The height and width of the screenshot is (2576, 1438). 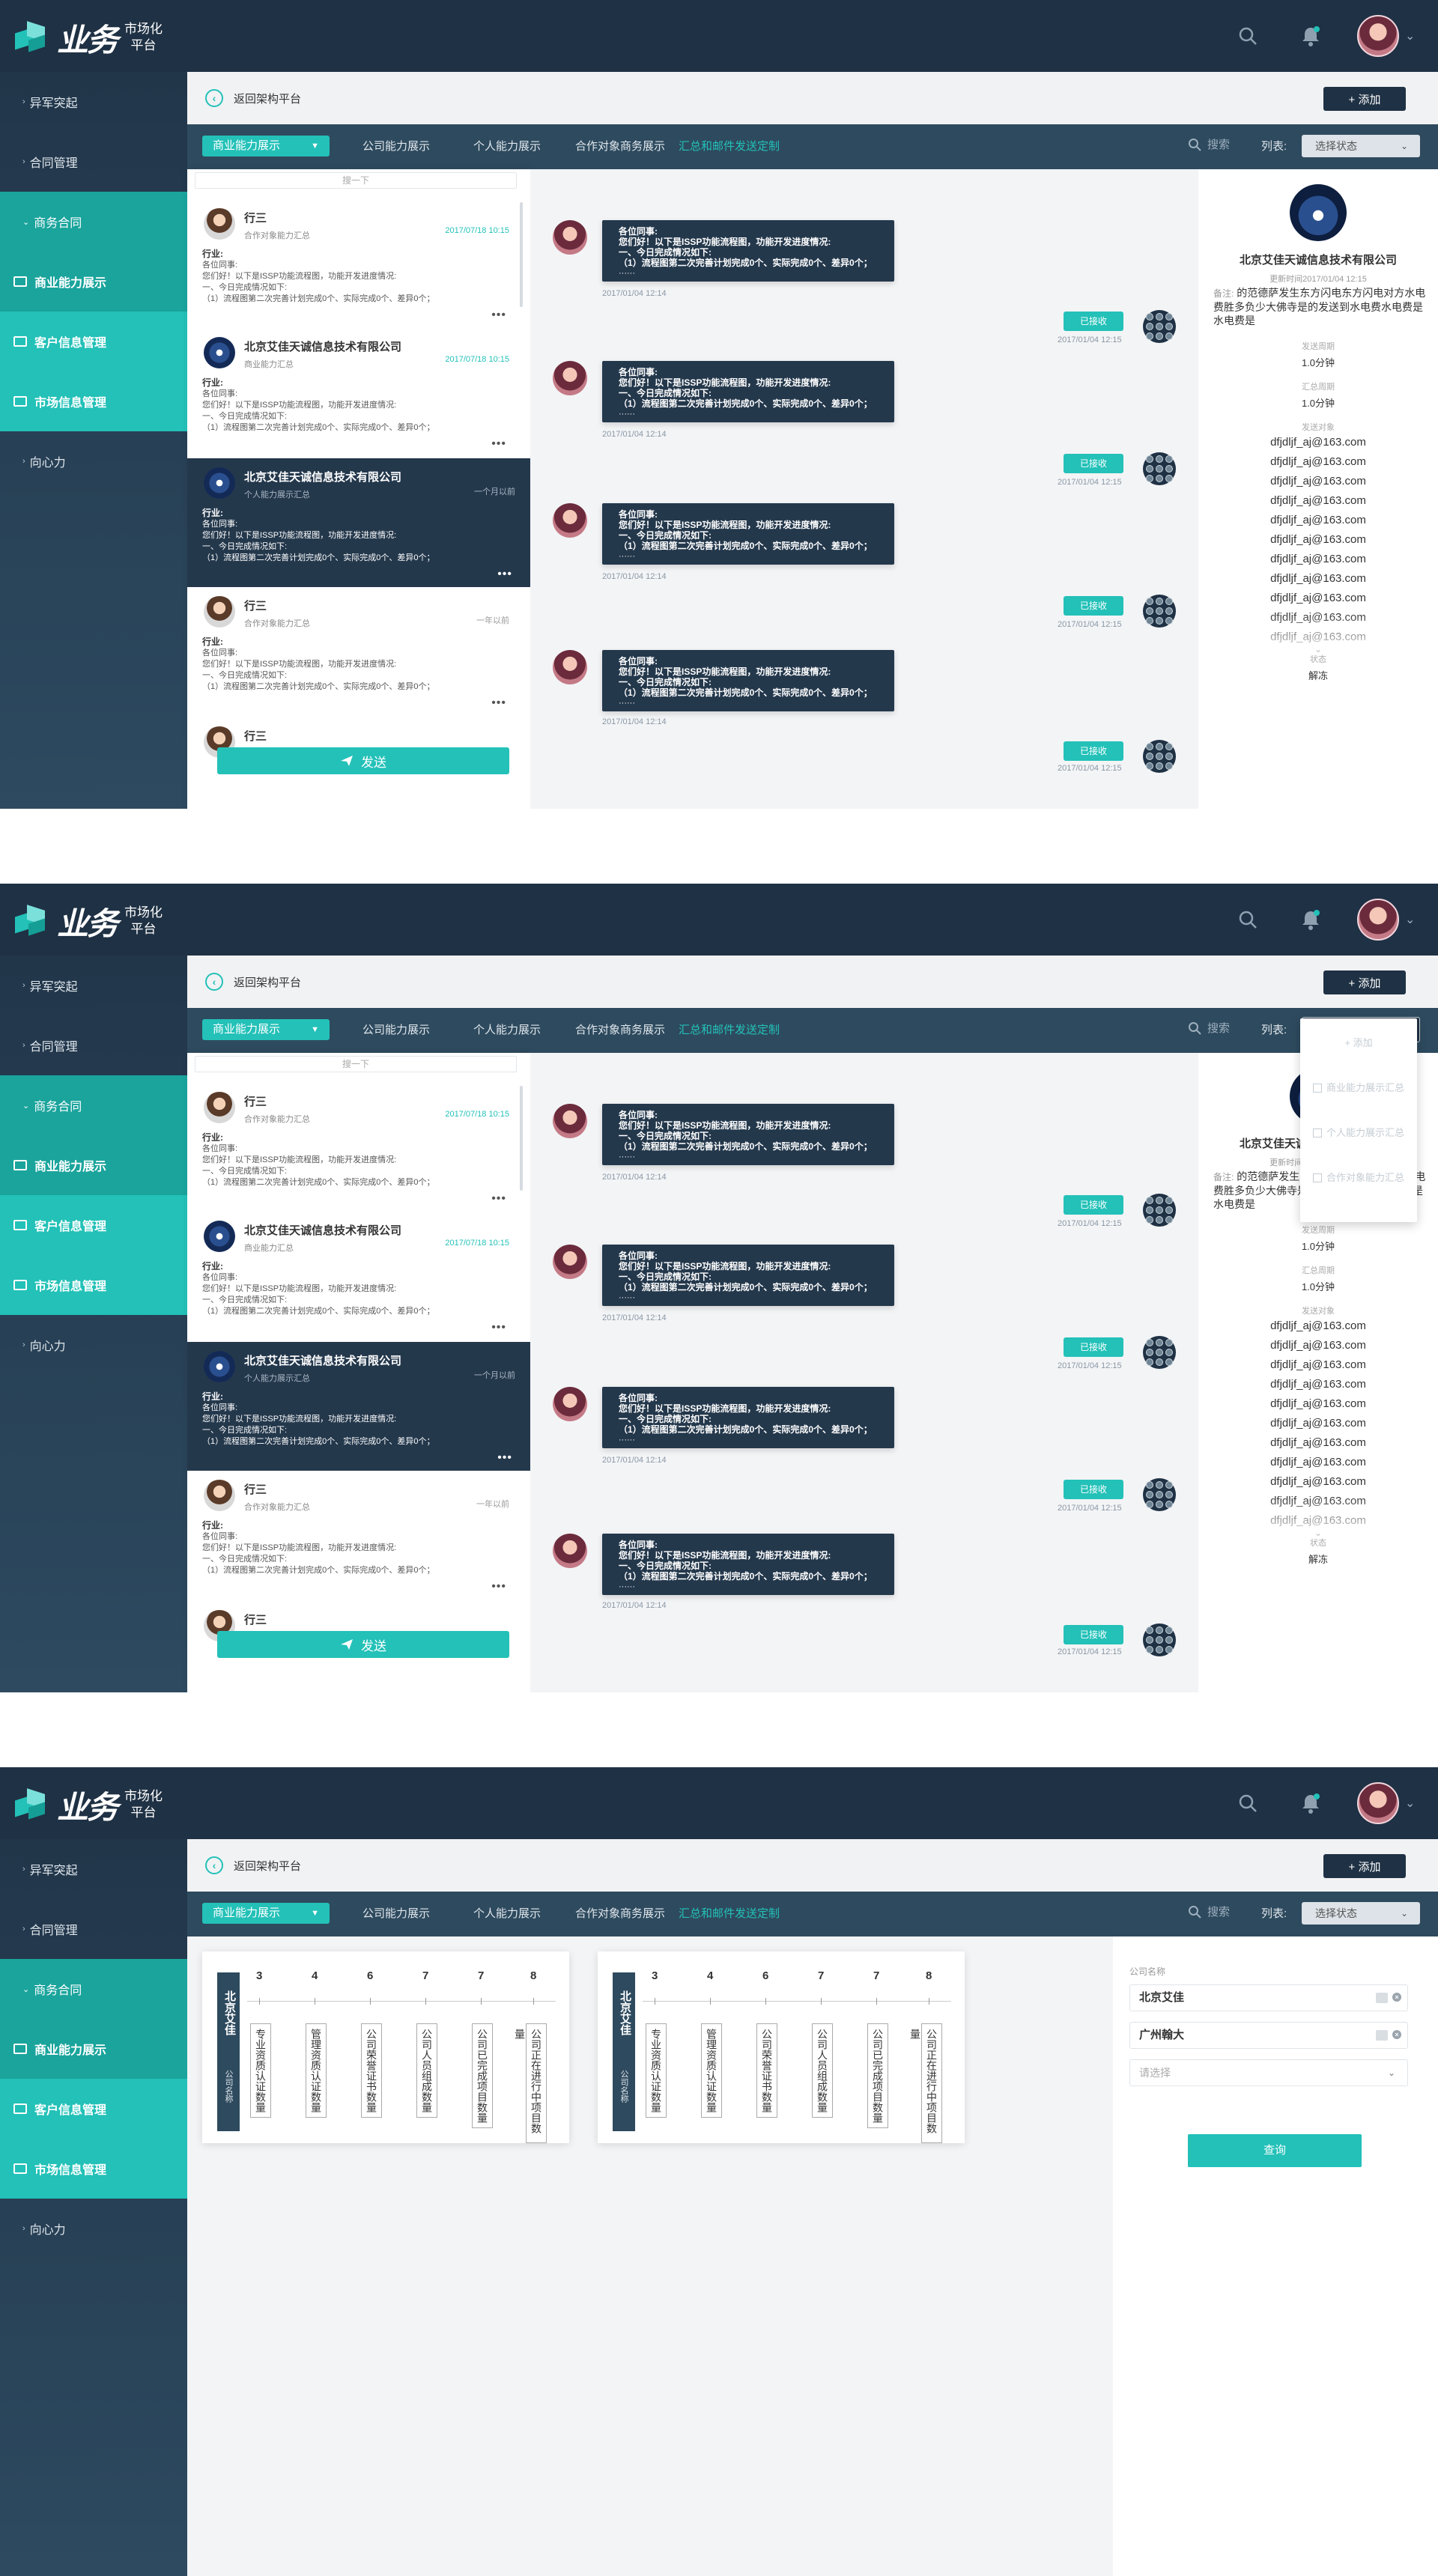 I want to click on dropdown-item: 商业能力展示汇总, so click(x=1358, y=1087).